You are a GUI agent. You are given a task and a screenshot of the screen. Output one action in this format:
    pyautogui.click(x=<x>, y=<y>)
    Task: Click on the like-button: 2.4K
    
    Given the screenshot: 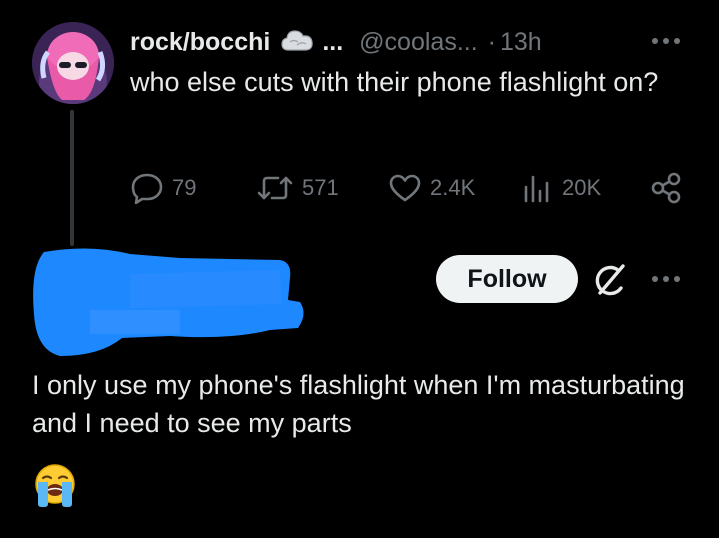 What is the action you would take?
    pyautogui.click(x=431, y=188)
    